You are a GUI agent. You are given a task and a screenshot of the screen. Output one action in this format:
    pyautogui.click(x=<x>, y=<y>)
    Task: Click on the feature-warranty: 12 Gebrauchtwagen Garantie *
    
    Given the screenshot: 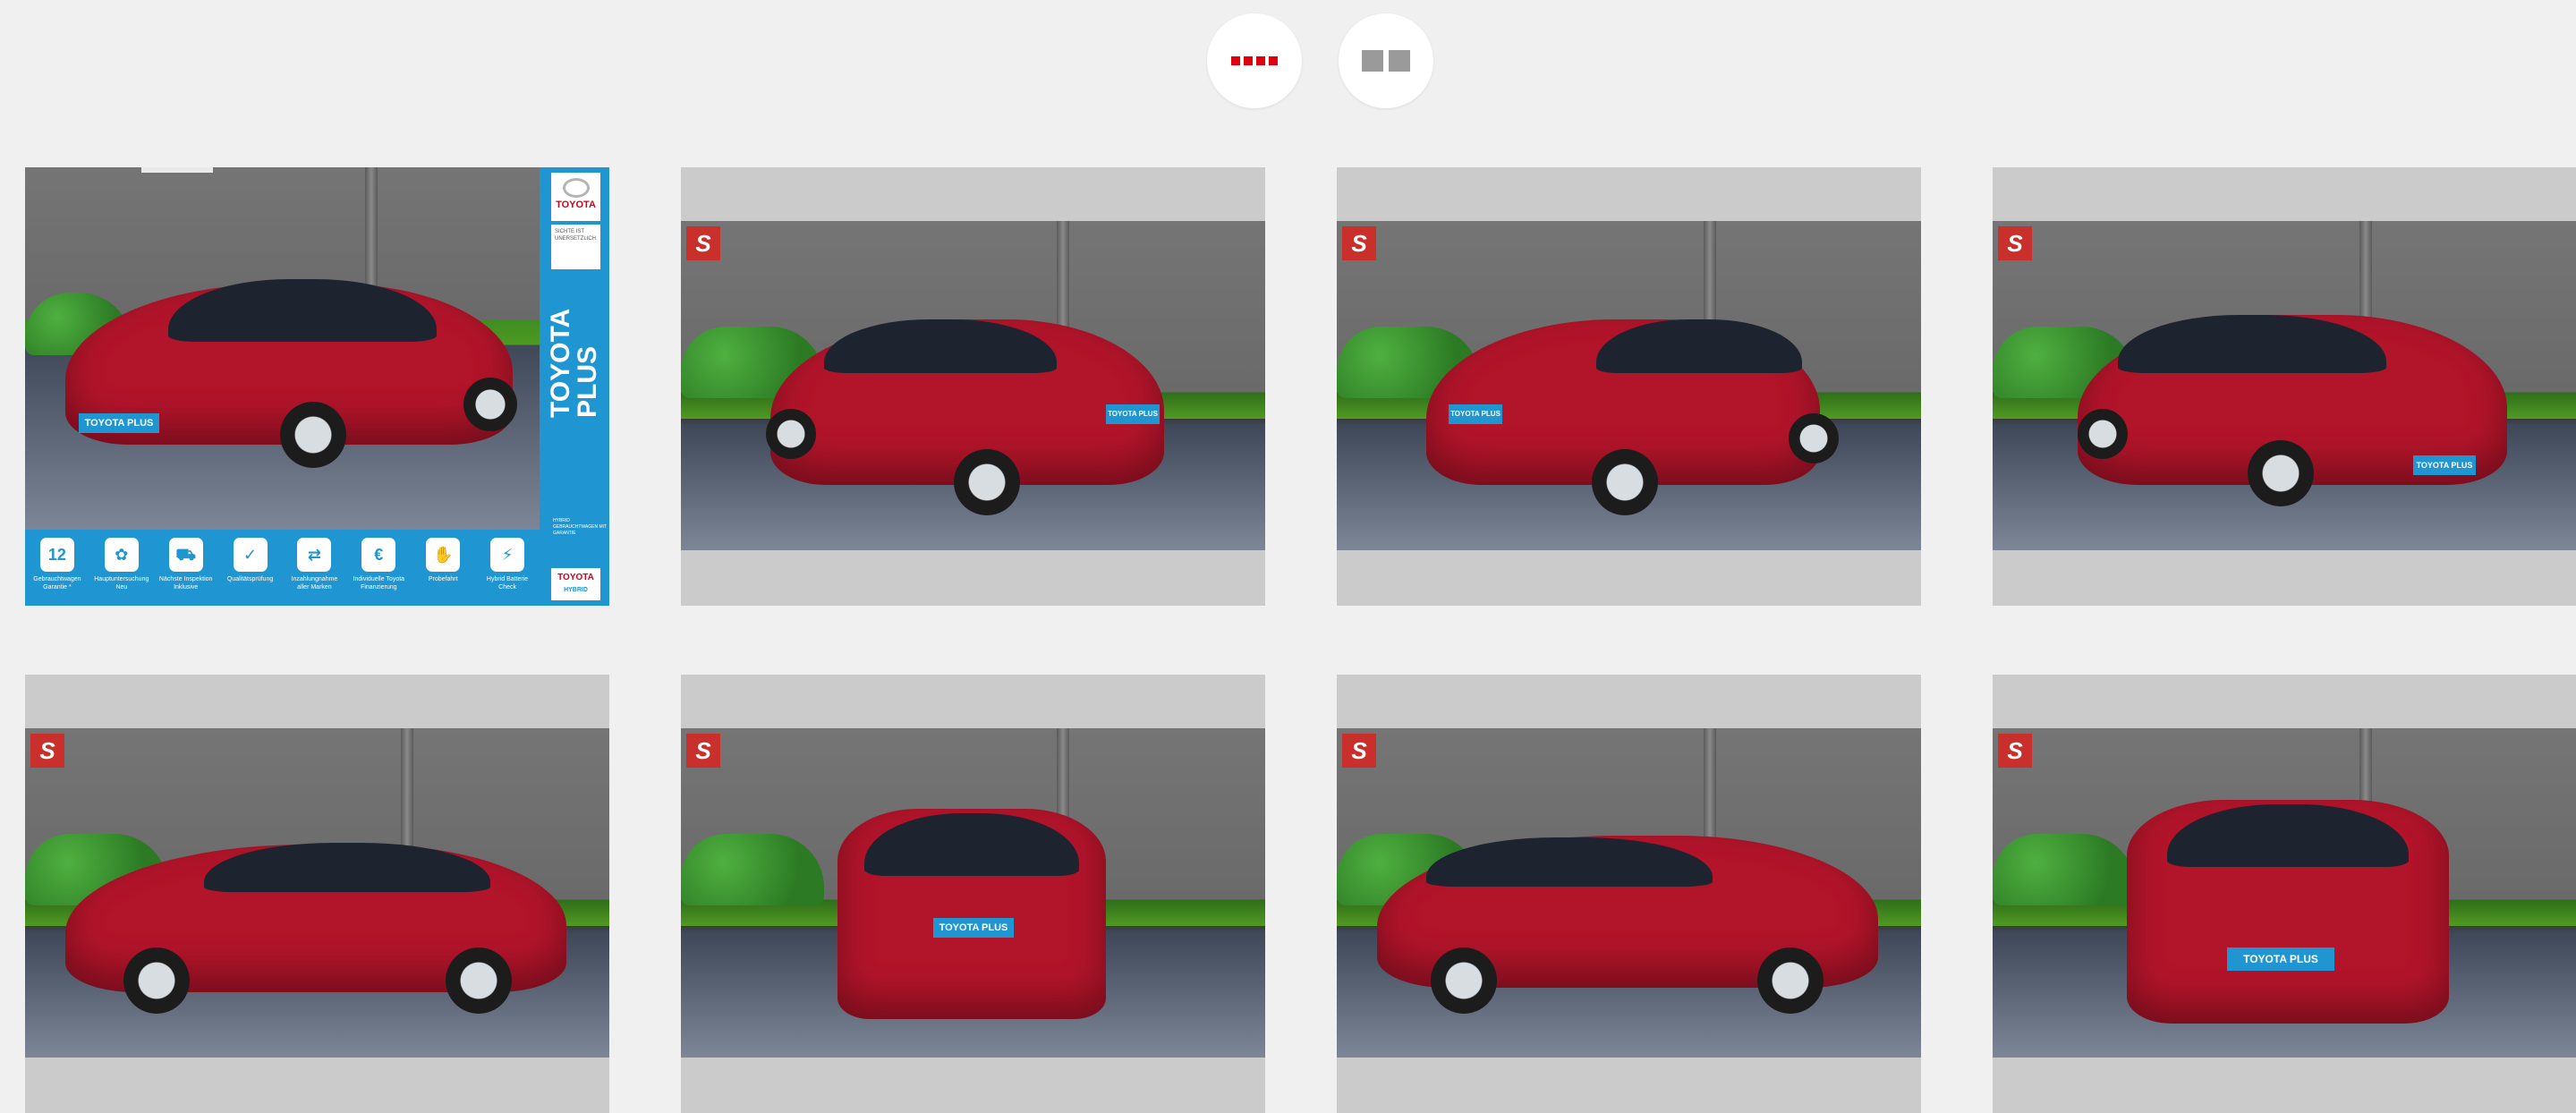 What is the action you would take?
    pyautogui.click(x=57, y=564)
    